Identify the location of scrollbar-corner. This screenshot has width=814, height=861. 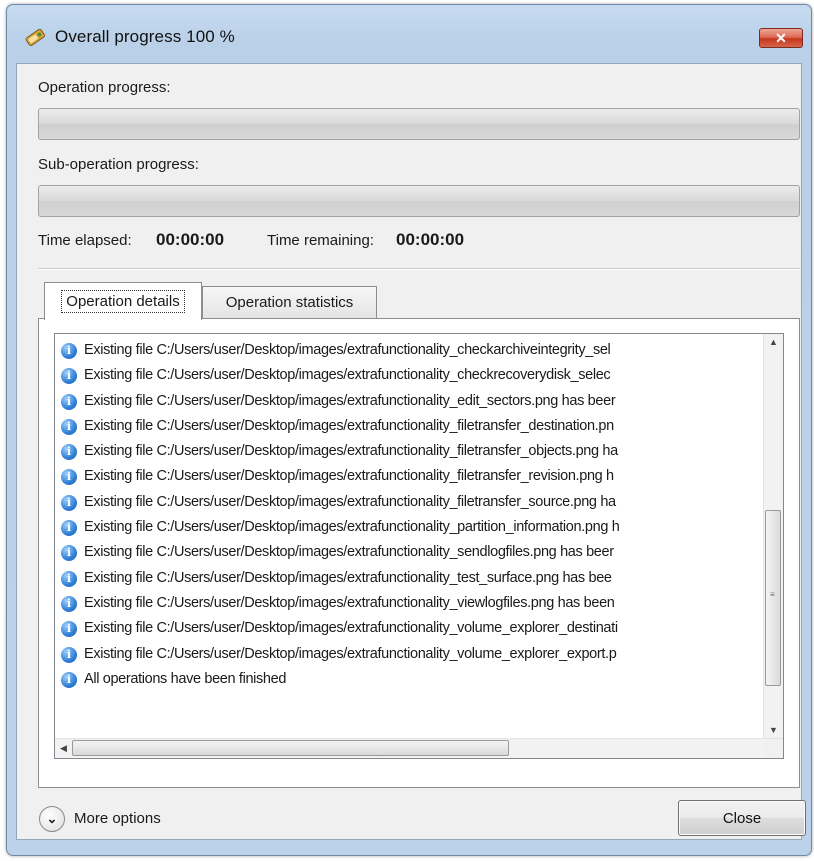
(773, 748).